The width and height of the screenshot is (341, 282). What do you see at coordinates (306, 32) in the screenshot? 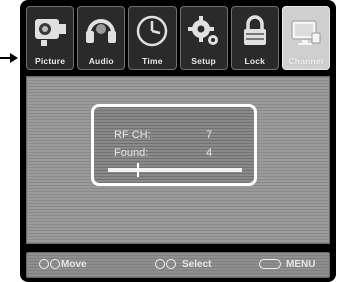
I see `channel-icon` at bounding box center [306, 32].